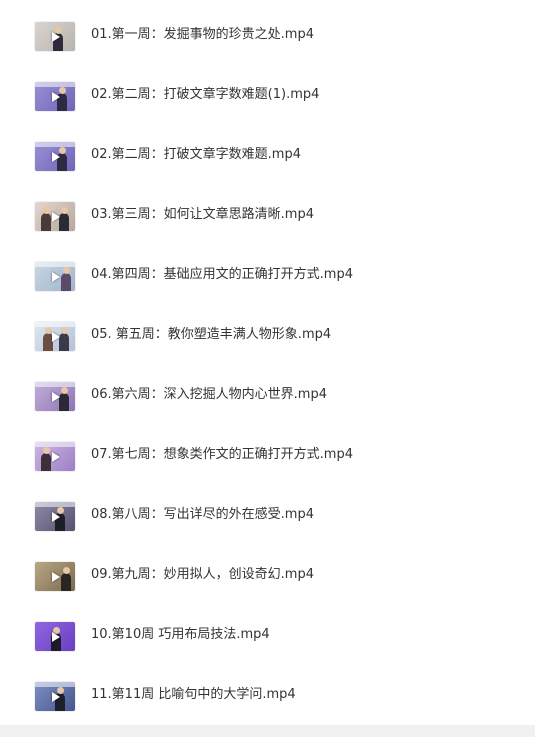 This screenshot has width=535, height=737. I want to click on file-name: 01.第一周：发掘事物的珍贵之处.mp4, so click(202, 35).